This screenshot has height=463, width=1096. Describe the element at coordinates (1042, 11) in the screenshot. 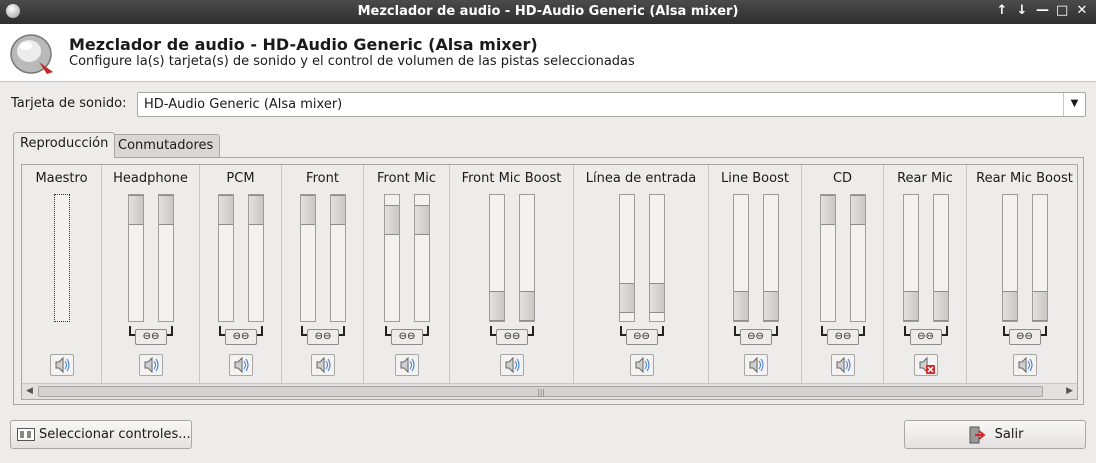

I see `minimize-button: —` at that location.